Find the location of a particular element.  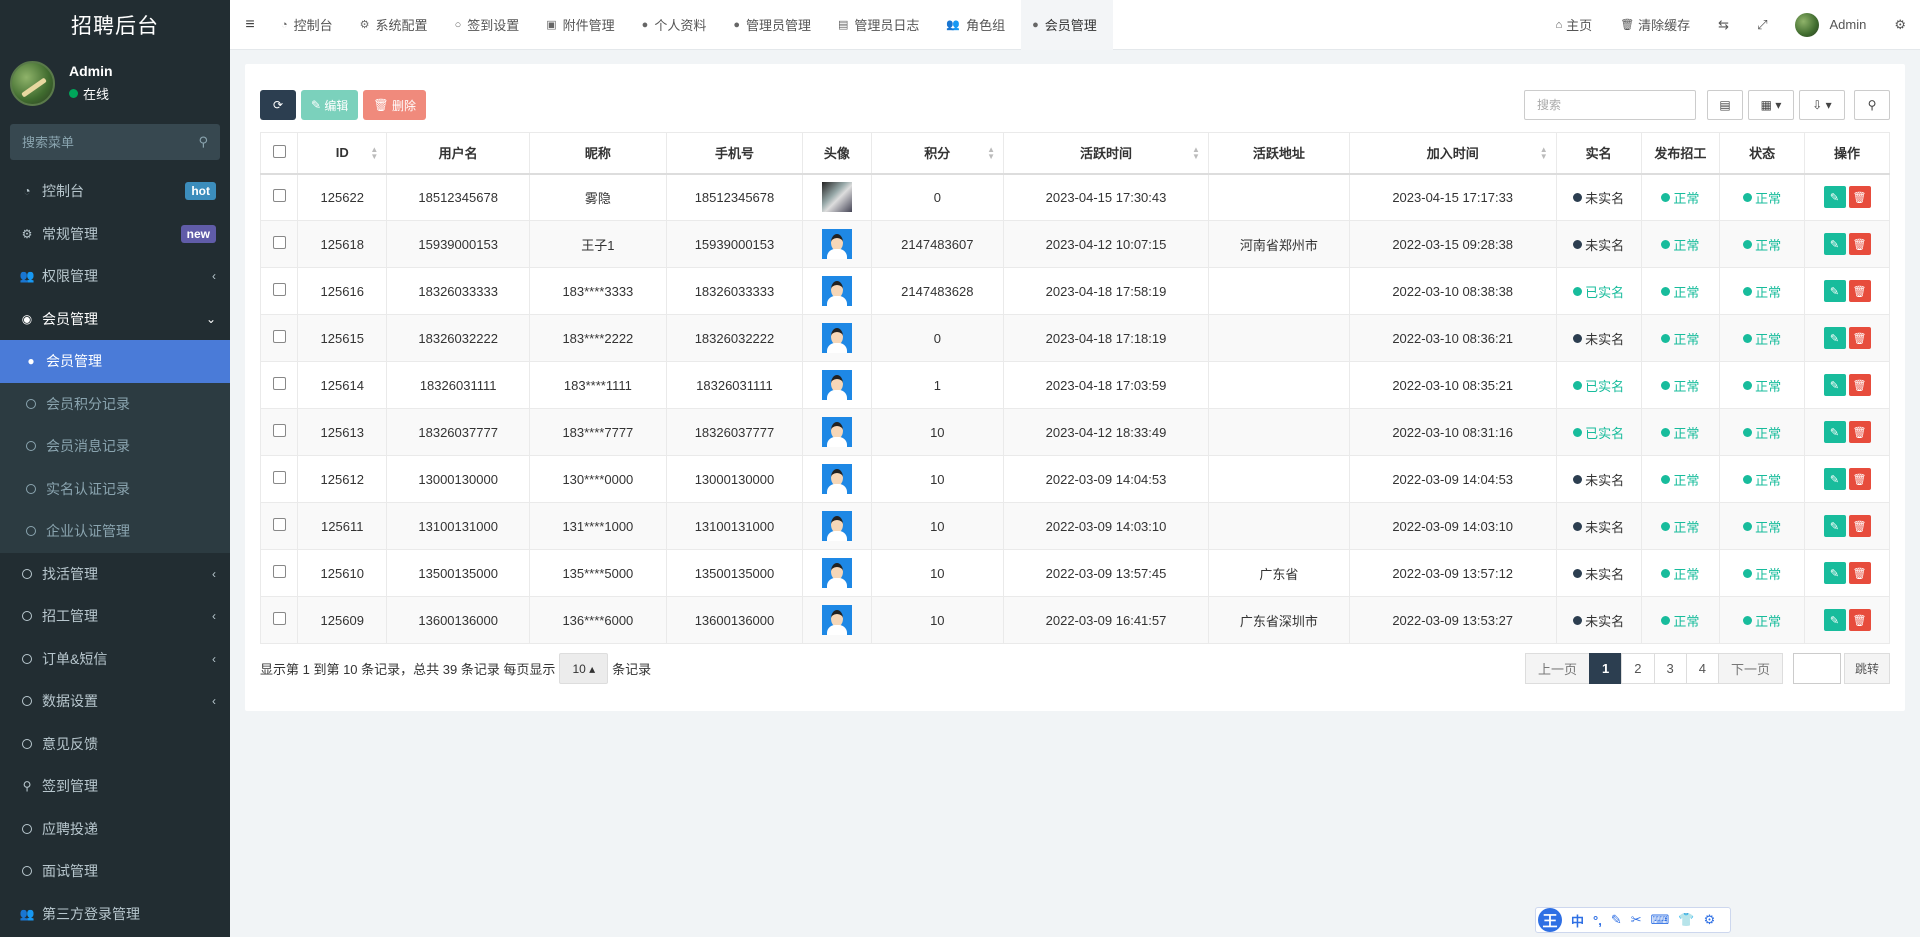

page-button: 3 is located at coordinates (1670, 668).